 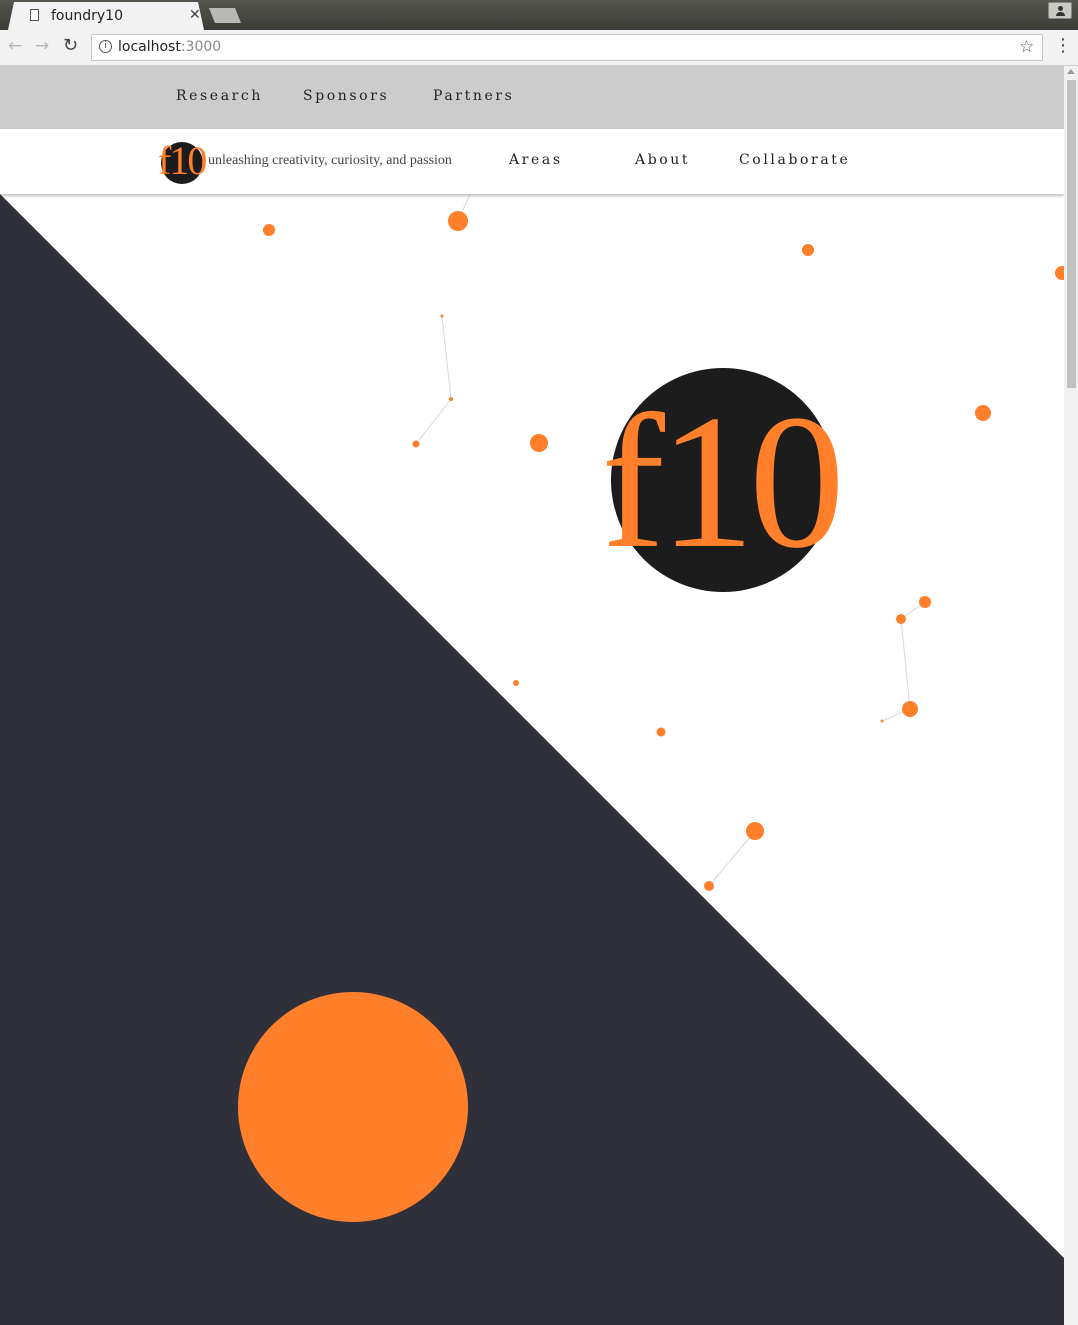 I want to click on scrollbar-thumb, so click(x=1071, y=234).